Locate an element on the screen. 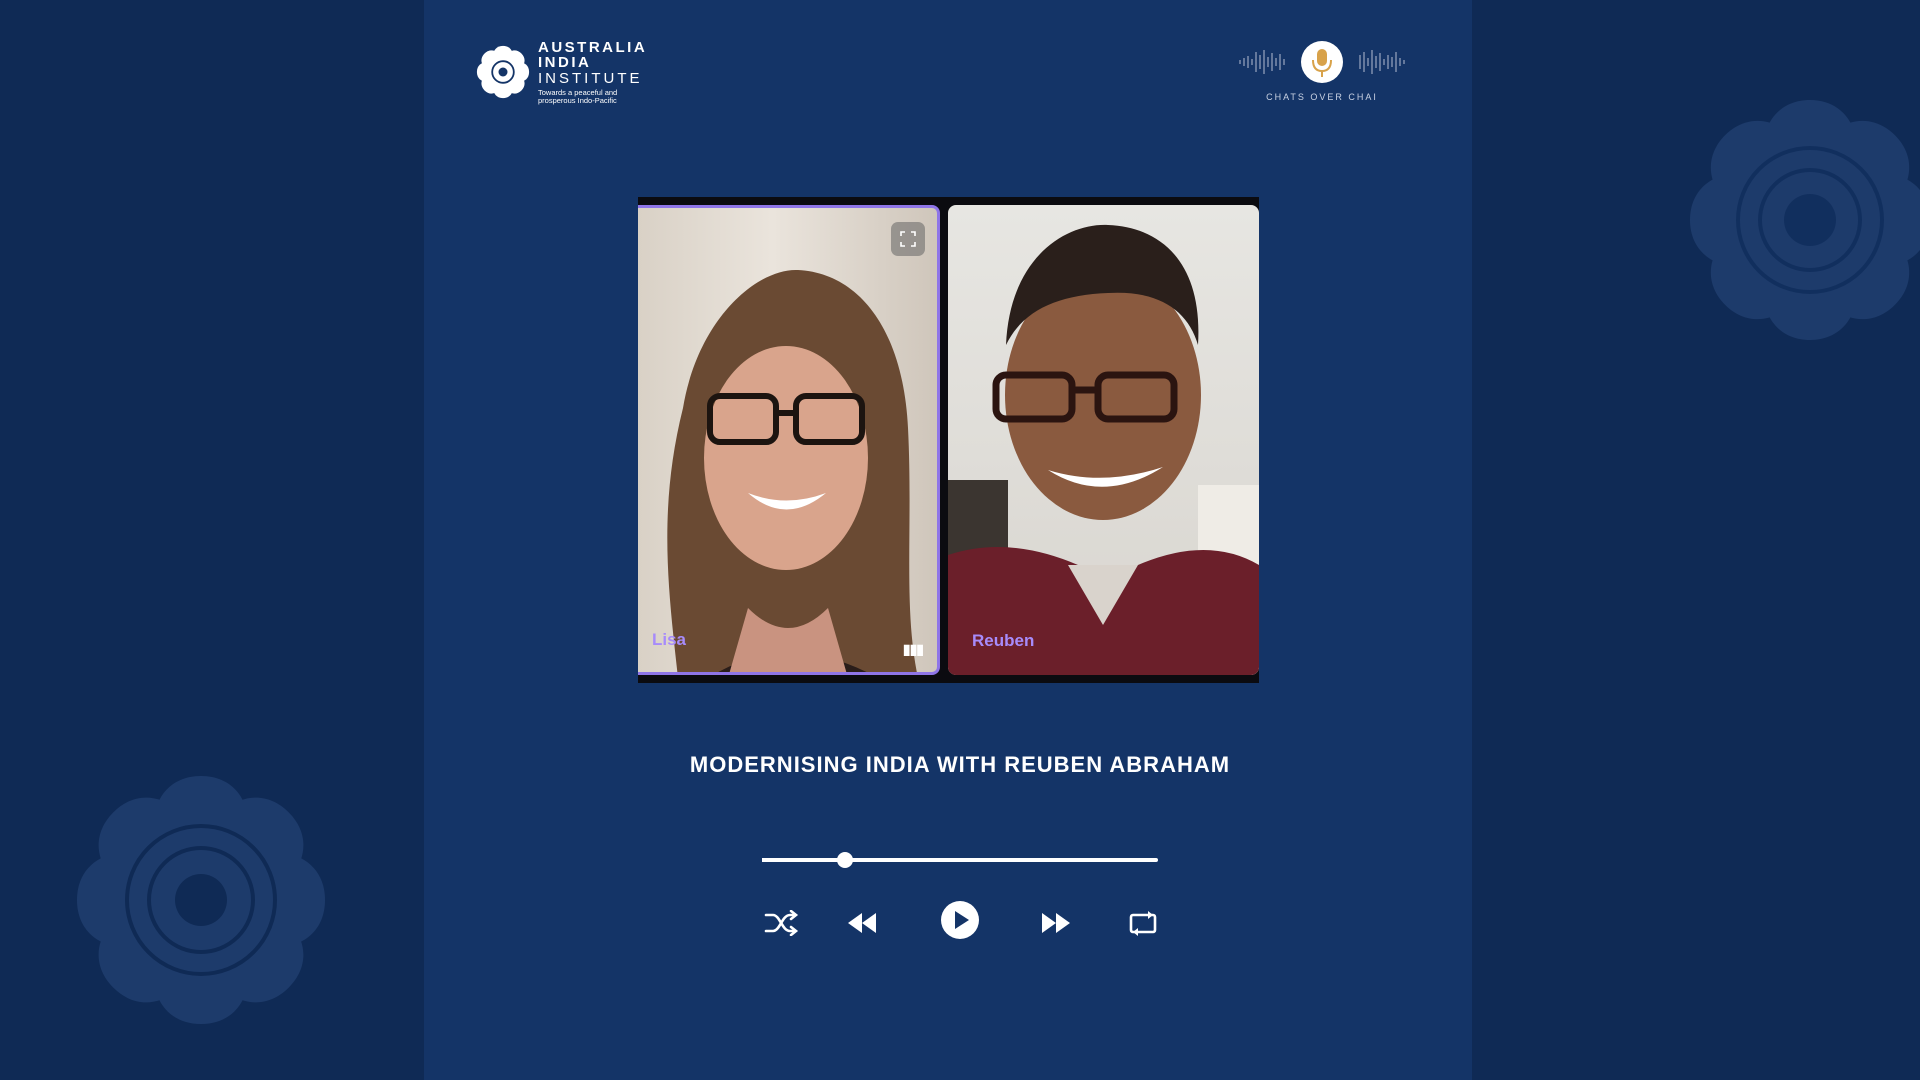 The height and width of the screenshot is (1080, 1920). fullscreen-button is located at coordinates (908, 239).